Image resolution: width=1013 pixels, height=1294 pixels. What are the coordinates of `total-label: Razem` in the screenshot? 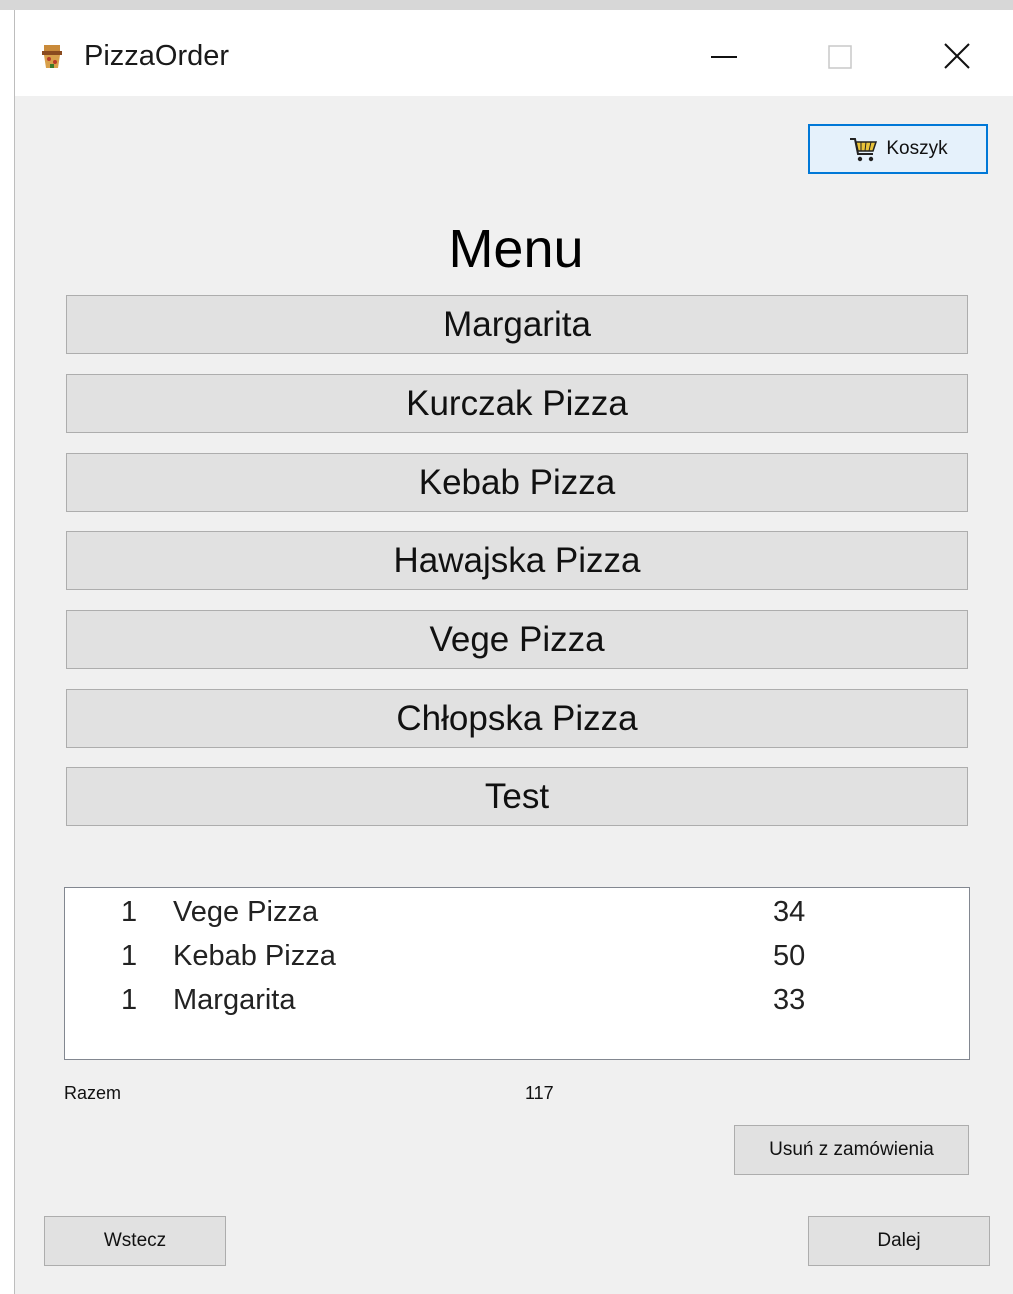 It's located at (93, 1093).